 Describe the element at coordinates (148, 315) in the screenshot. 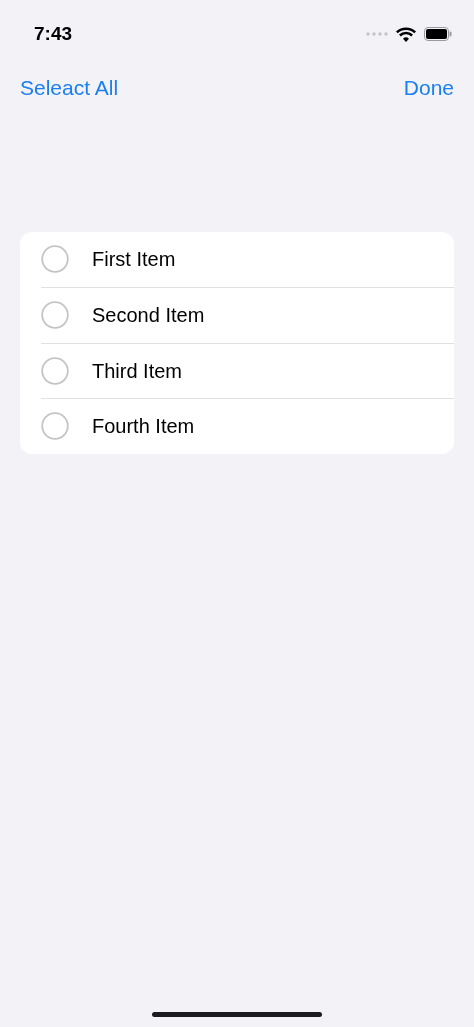

I see `item-label: Second Item` at that location.